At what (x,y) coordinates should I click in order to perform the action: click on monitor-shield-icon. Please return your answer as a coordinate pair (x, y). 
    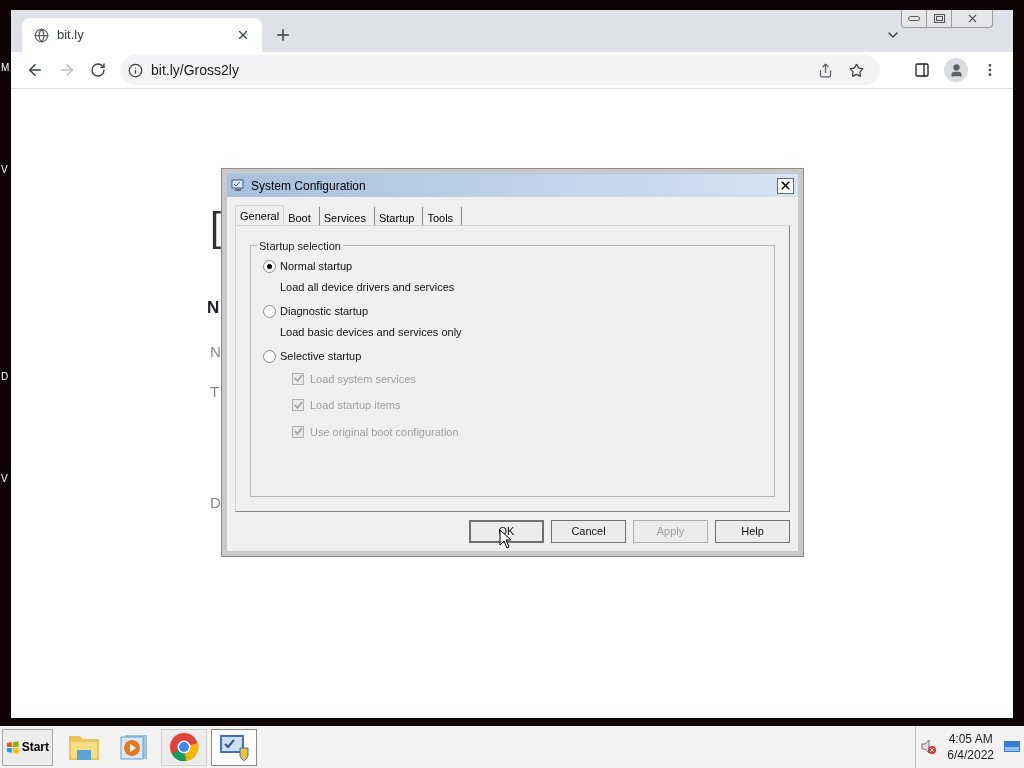
    Looking at the image, I should click on (234, 747).